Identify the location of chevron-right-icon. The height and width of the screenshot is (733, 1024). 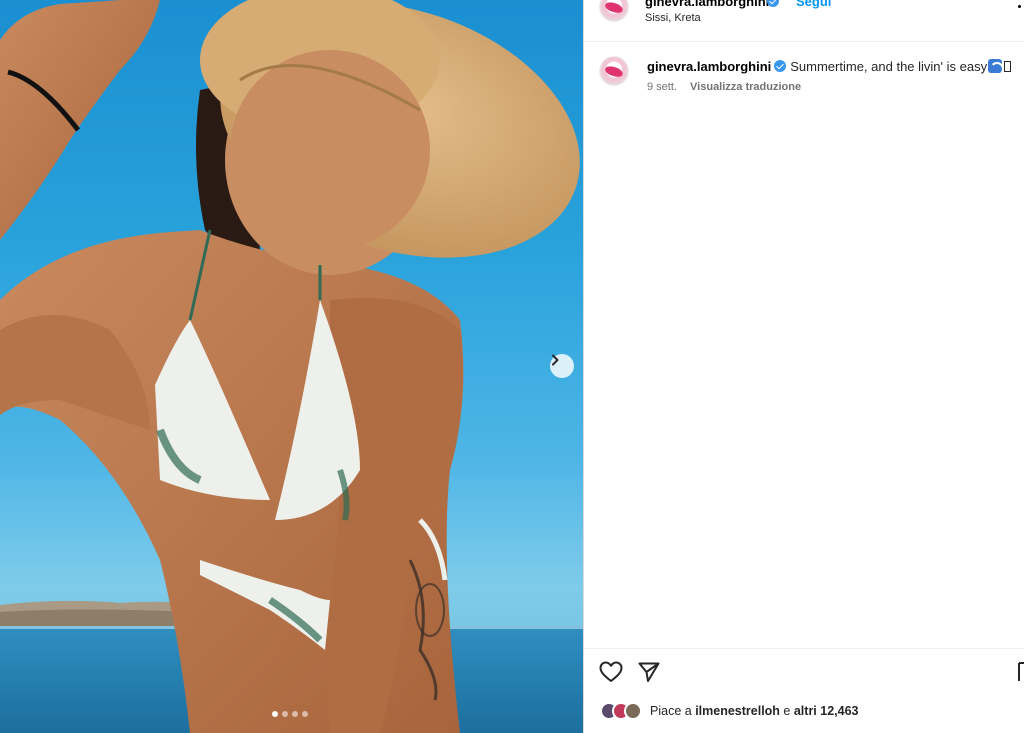
(555, 360).